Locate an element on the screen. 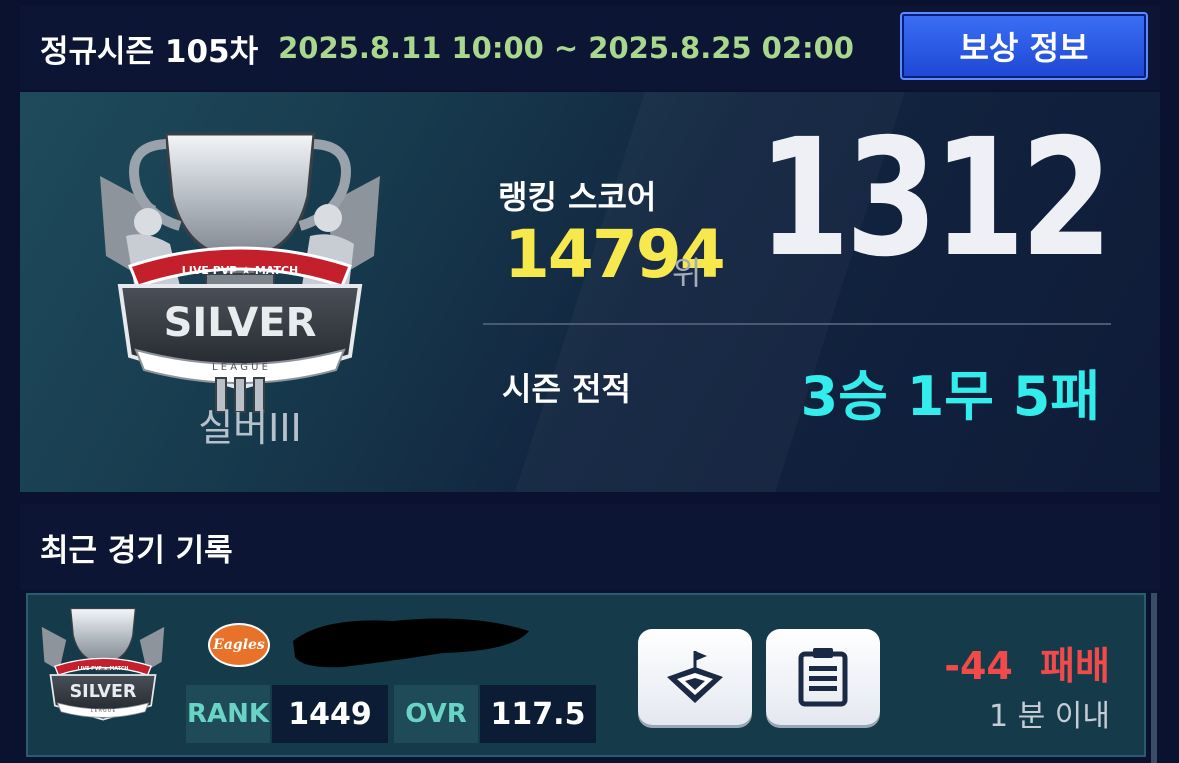  small-emblem-ribbon-text: LIVE PVP ★ MATCH is located at coordinates (103, 669).